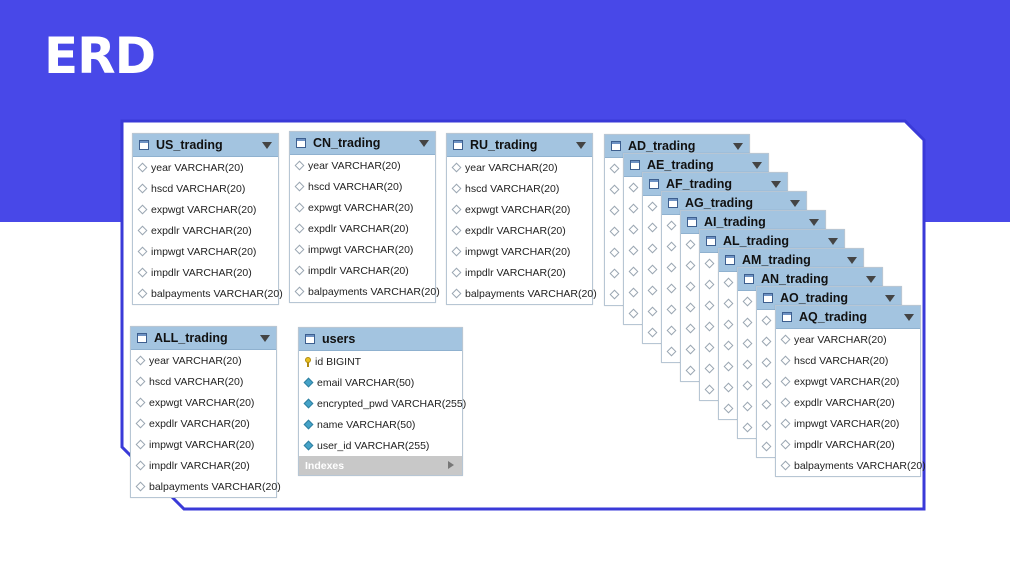  I want to click on column-row: encrypted_pwd VARCHAR(255), so click(382, 403).